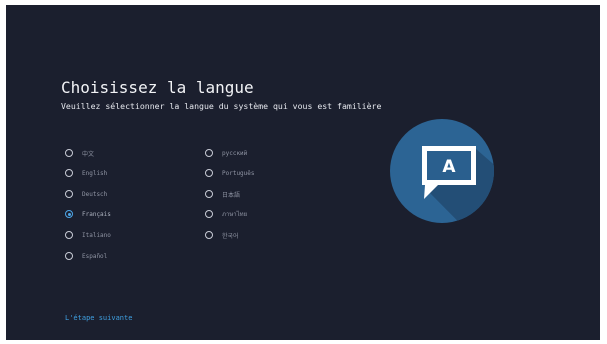 Image resolution: width=607 pixels, height=344 pixels. What do you see at coordinates (235, 214) in the screenshot?
I see `language-label: ภาษาไทย` at bounding box center [235, 214].